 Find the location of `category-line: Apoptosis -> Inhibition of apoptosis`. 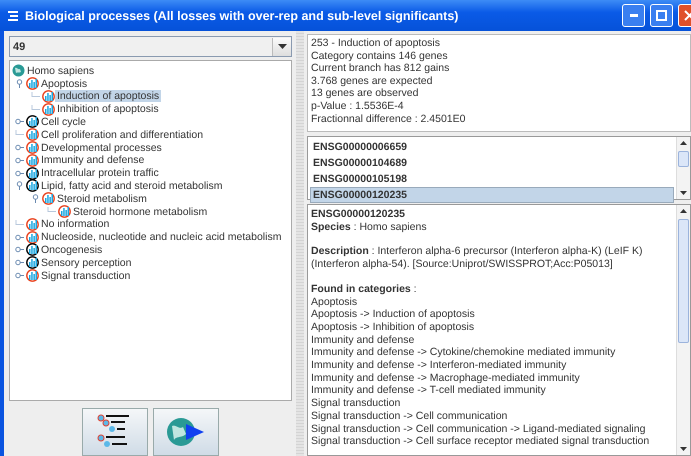

category-line: Apoptosis -> Inhibition of apoptosis is located at coordinates (393, 327).